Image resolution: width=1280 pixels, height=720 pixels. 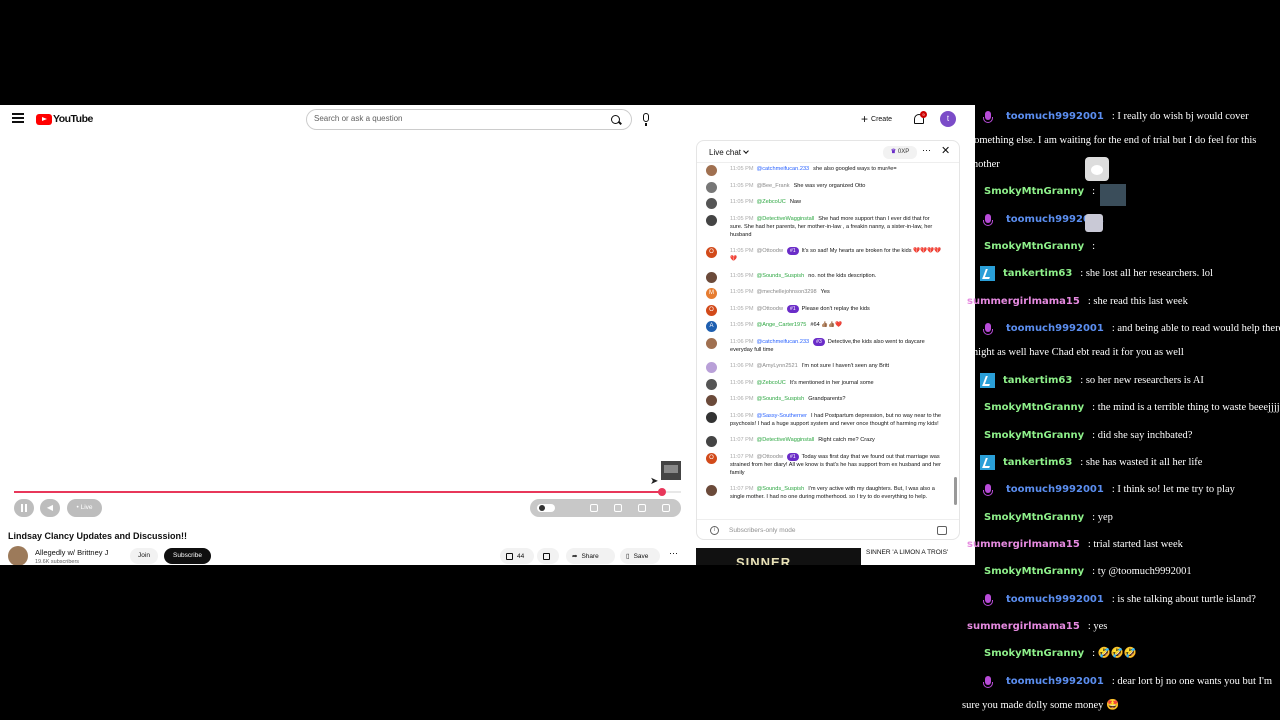 What do you see at coordinates (778, 556) in the screenshot?
I see `recommended-thumbnail: SINNER` at bounding box center [778, 556].